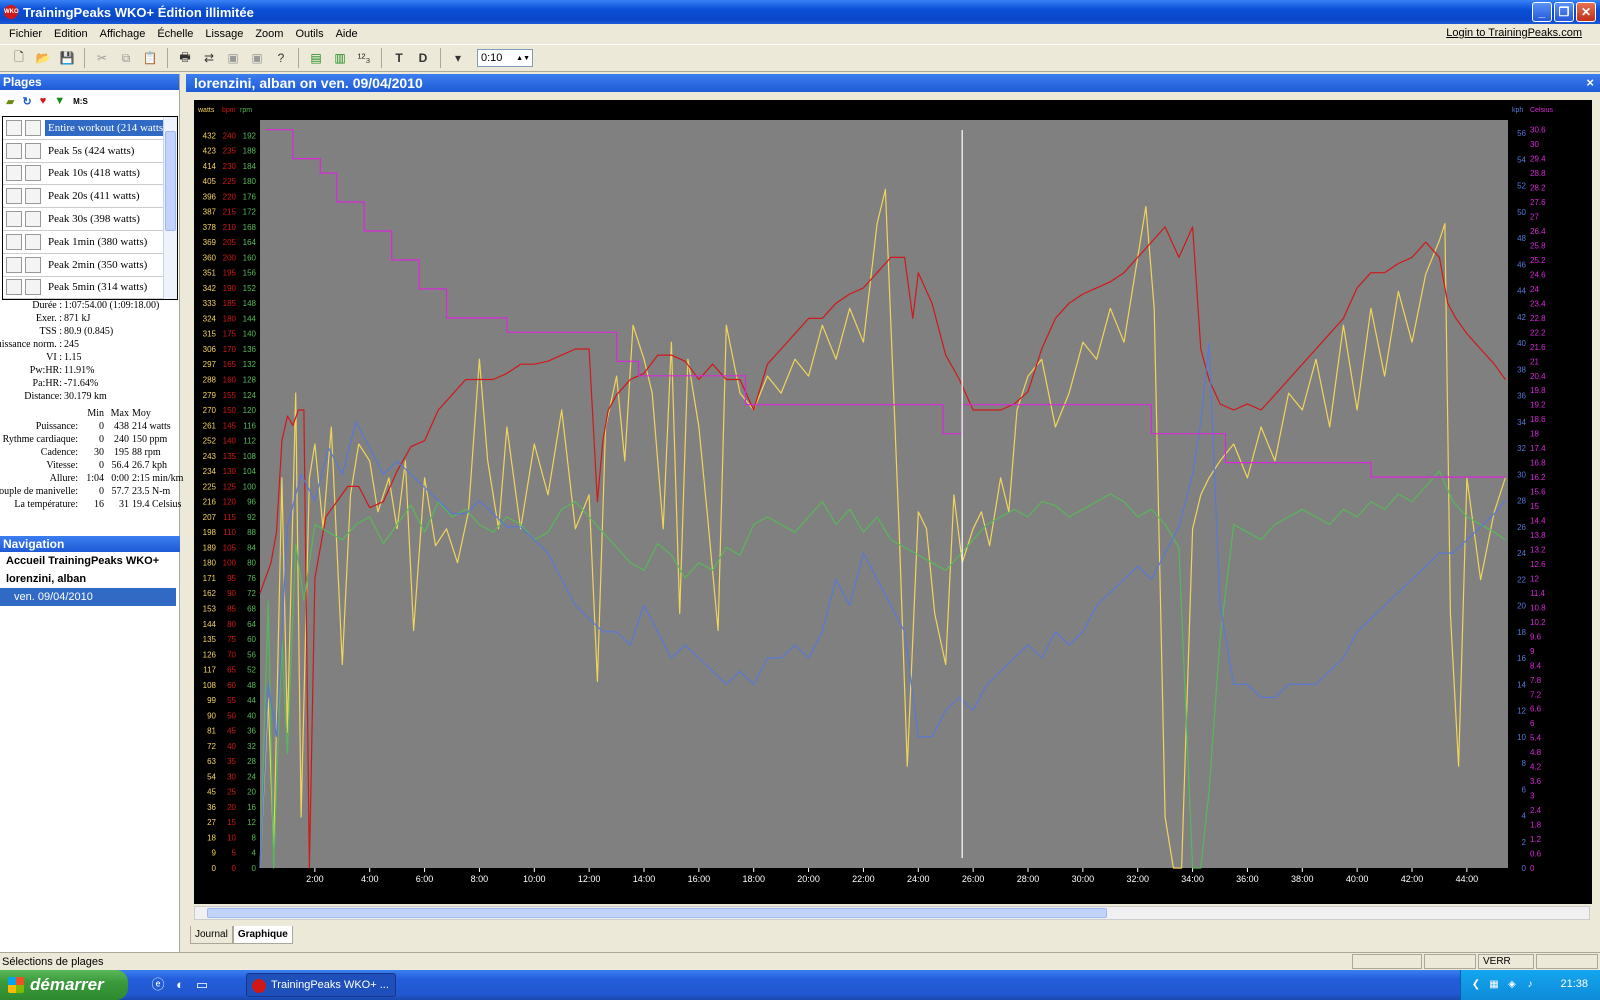 The image size is (1600, 1000). What do you see at coordinates (1564, 12) in the screenshot?
I see `restore-button: ❐` at bounding box center [1564, 12].